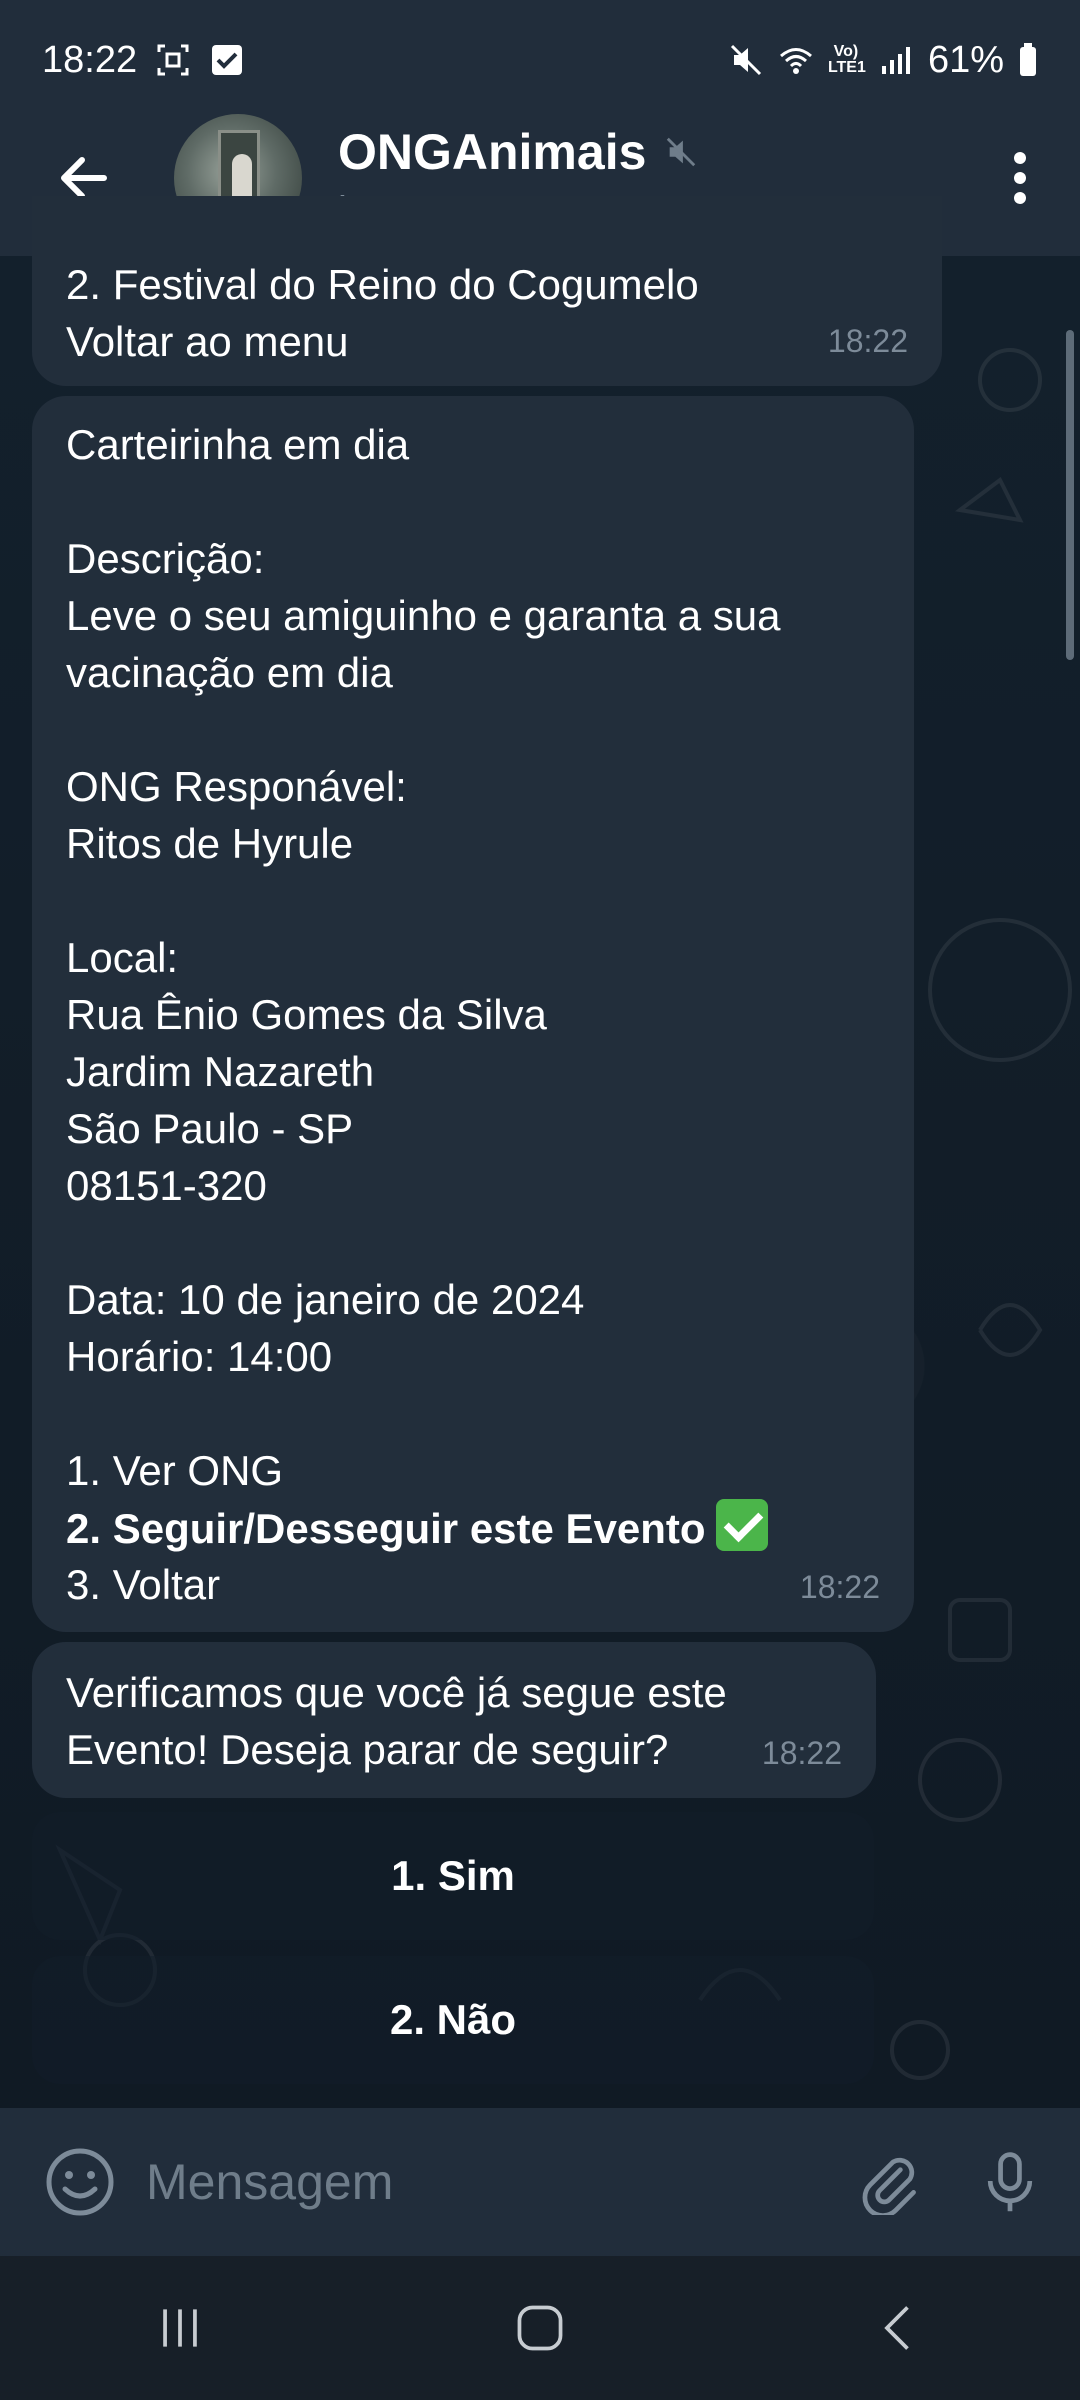  I want to click on message-line: 3. Voltar, so click(143, 1584).